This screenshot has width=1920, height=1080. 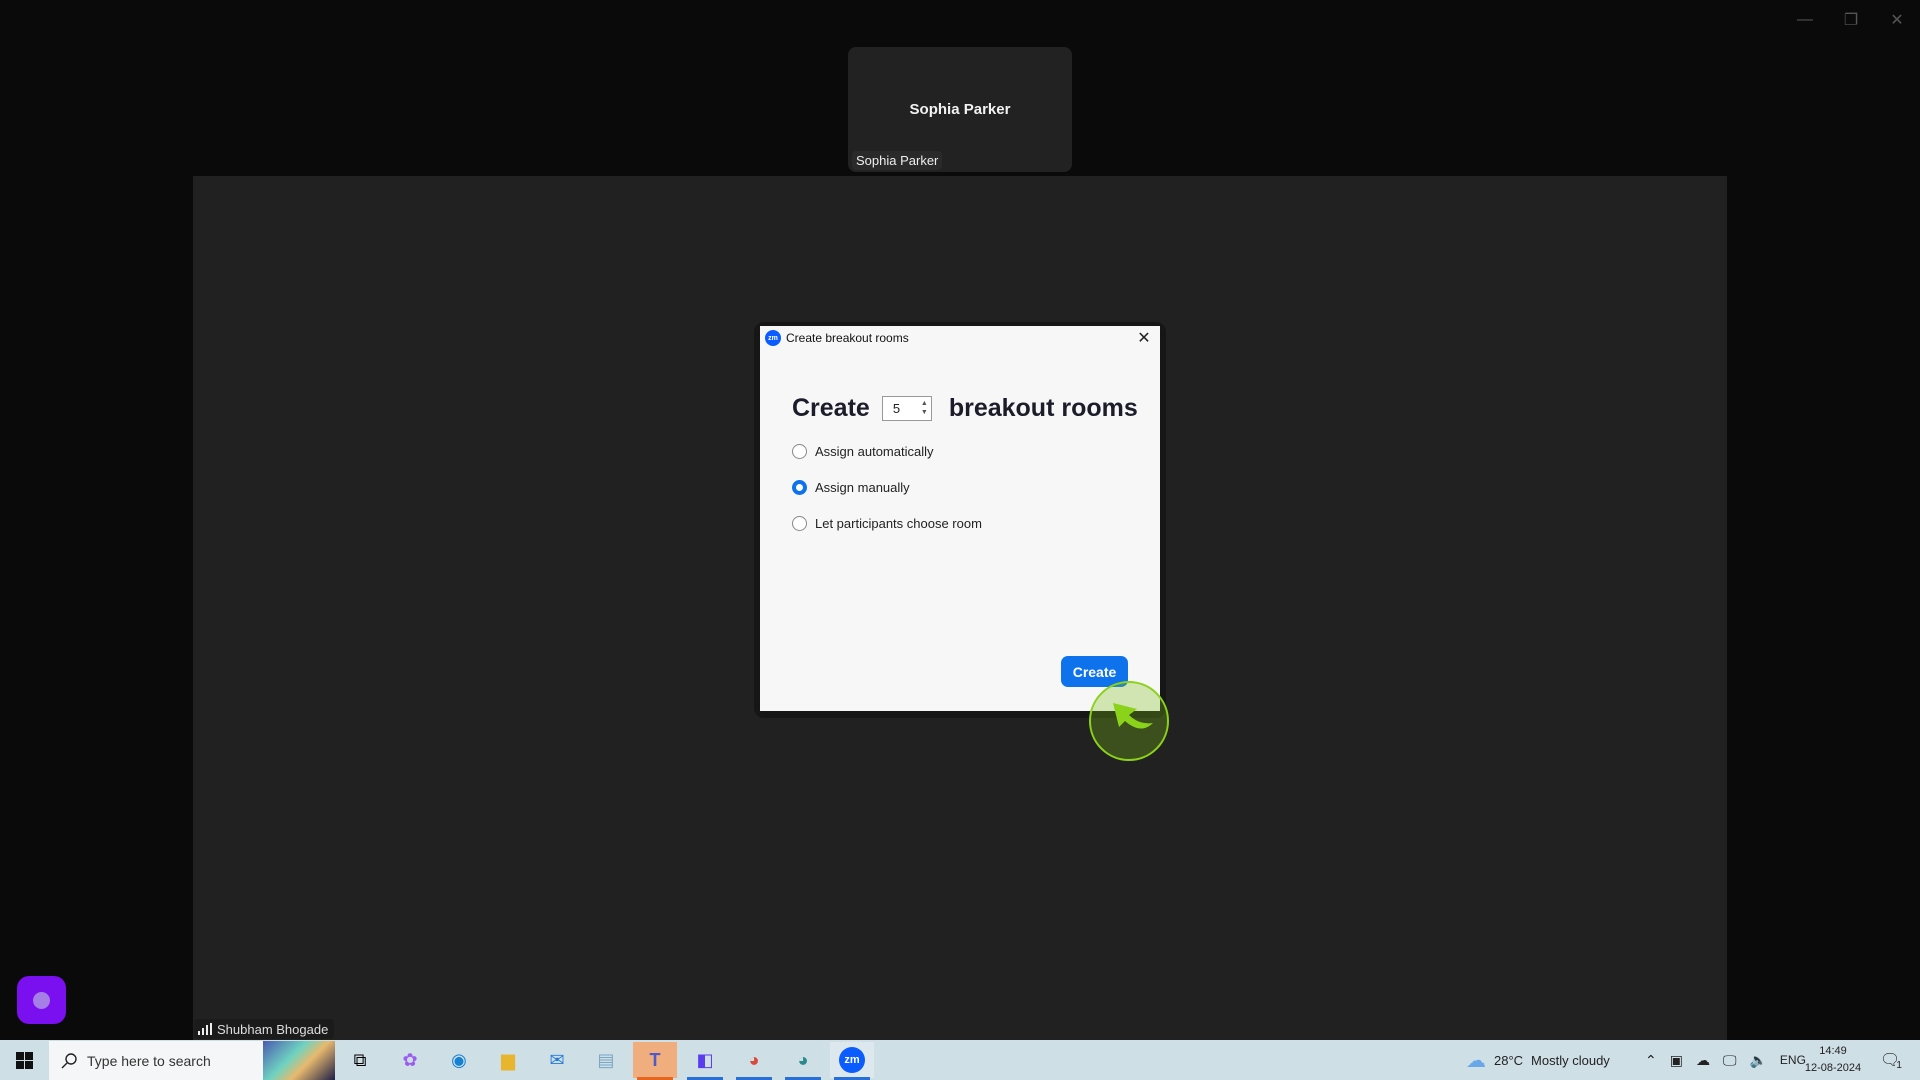 I want to click on files-app-icon: ◧, so click(x=705, y=1059).